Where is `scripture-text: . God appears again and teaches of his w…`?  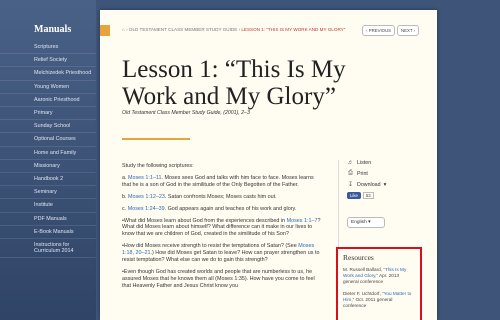
scripture-text: . God appears again and teaches of his w… is located at coordinates (230, 208).